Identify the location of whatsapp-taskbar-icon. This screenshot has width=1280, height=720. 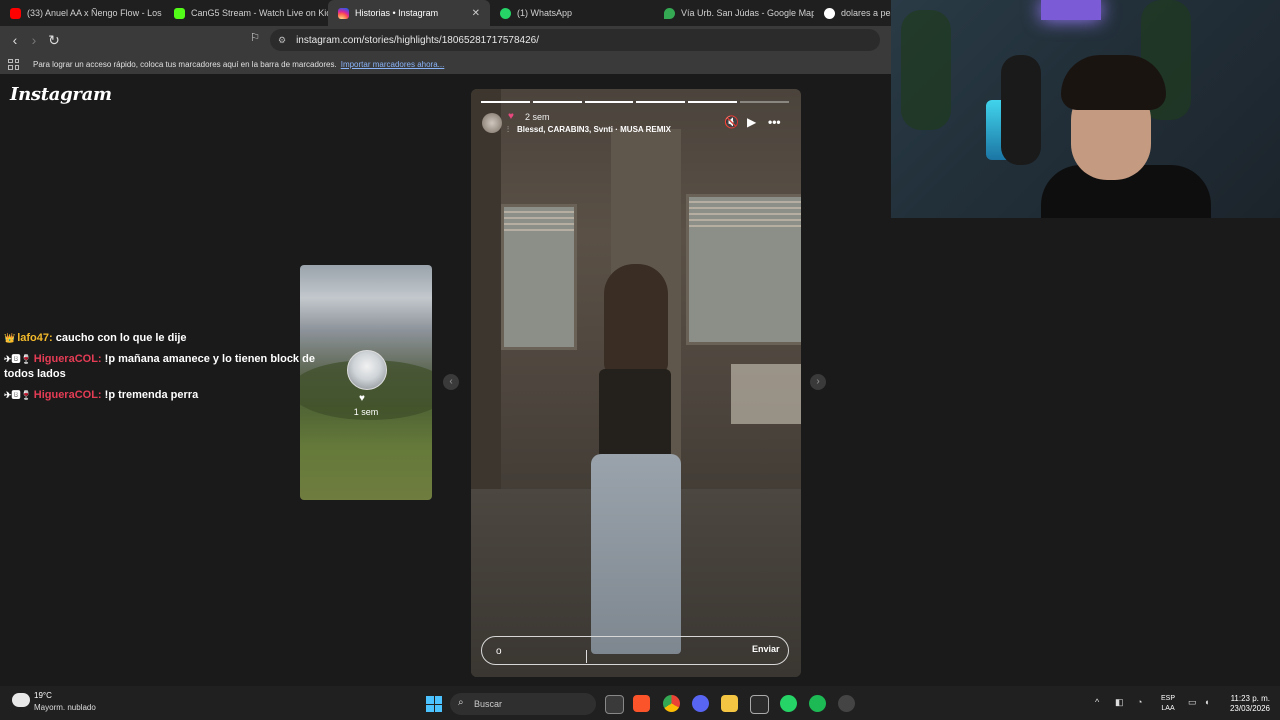
(788, 703).